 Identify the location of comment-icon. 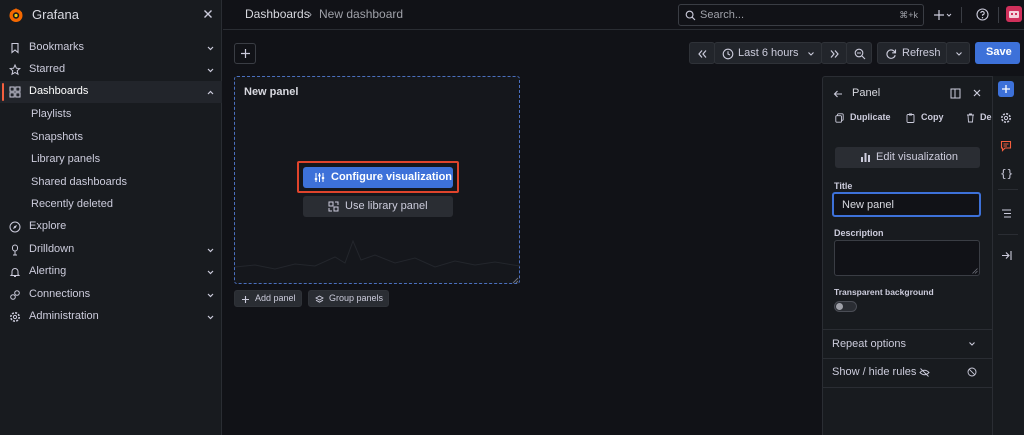
(1006, 146).